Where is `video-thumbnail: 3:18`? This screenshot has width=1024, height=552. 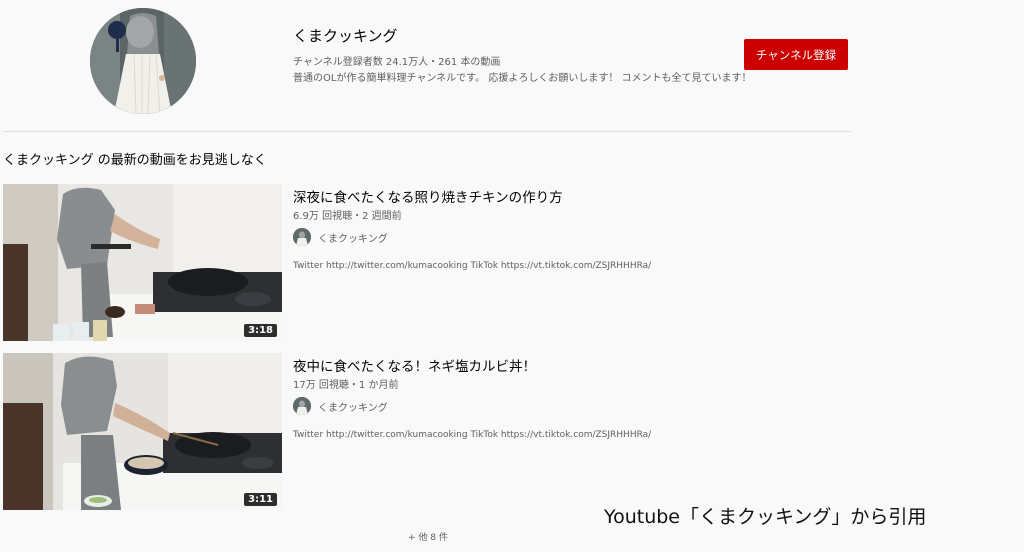
video-thumbnail: 3:18 is located at coordinates (142, 262).